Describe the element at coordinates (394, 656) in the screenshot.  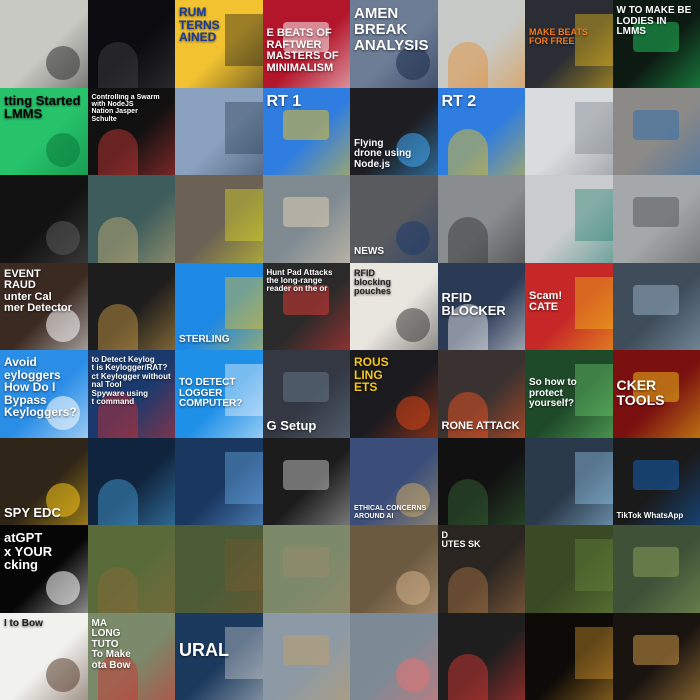
I see `video-thumbnail-r8c5` at that location.